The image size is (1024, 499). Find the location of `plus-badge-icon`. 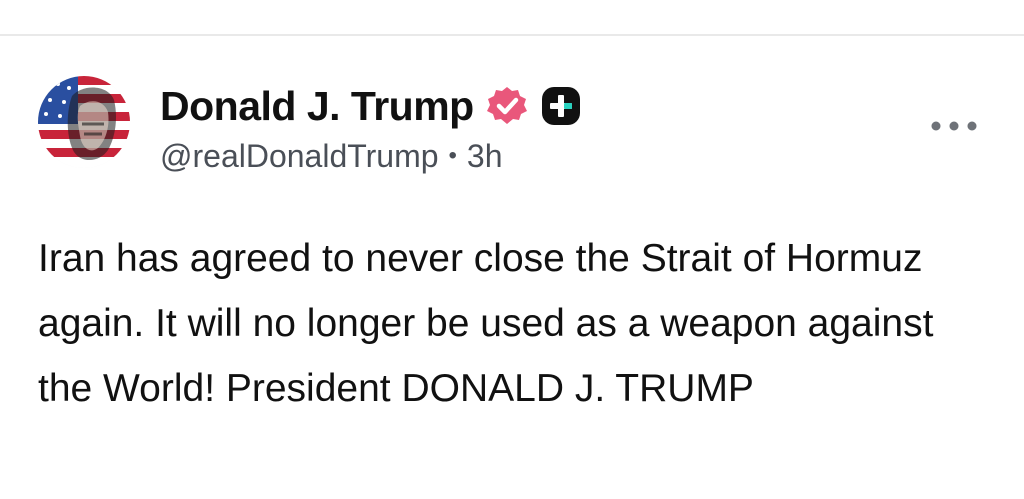

plus-badge-icon is located at coordinates (561, 106).